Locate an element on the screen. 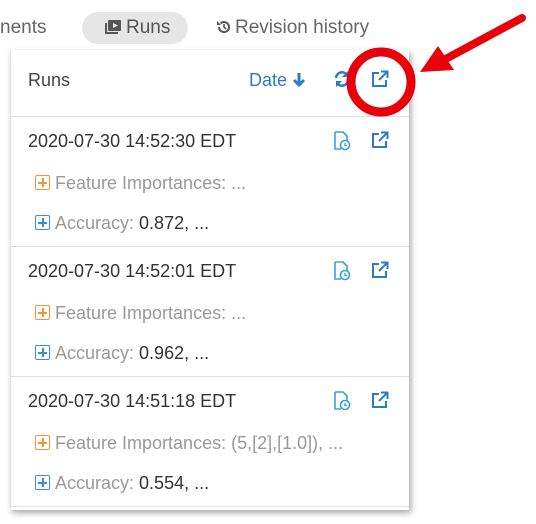 The height and width of the screenshot is (524, 536). highlight-circle is located at coordinates (381, 82).